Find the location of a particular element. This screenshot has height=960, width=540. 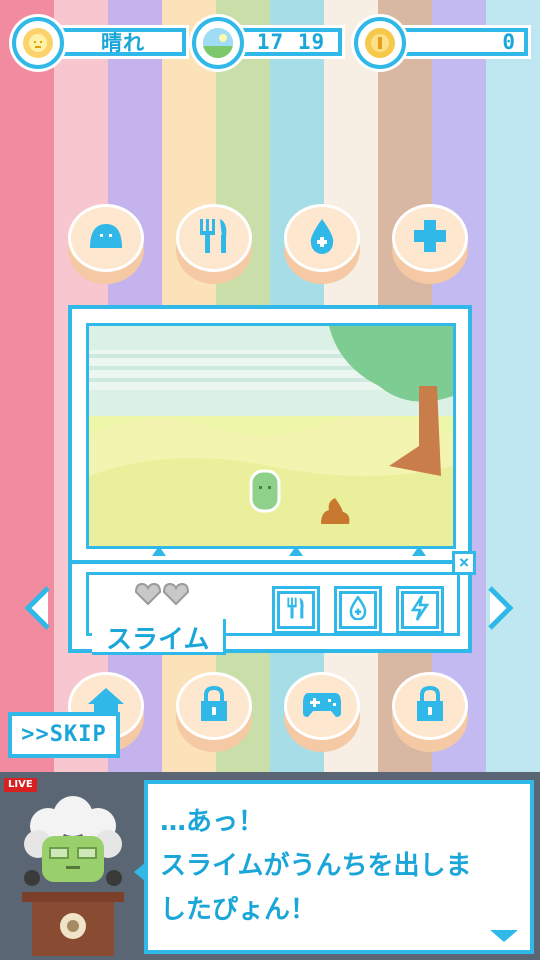

coin-status: 0 is located at coordinates (441, 43).